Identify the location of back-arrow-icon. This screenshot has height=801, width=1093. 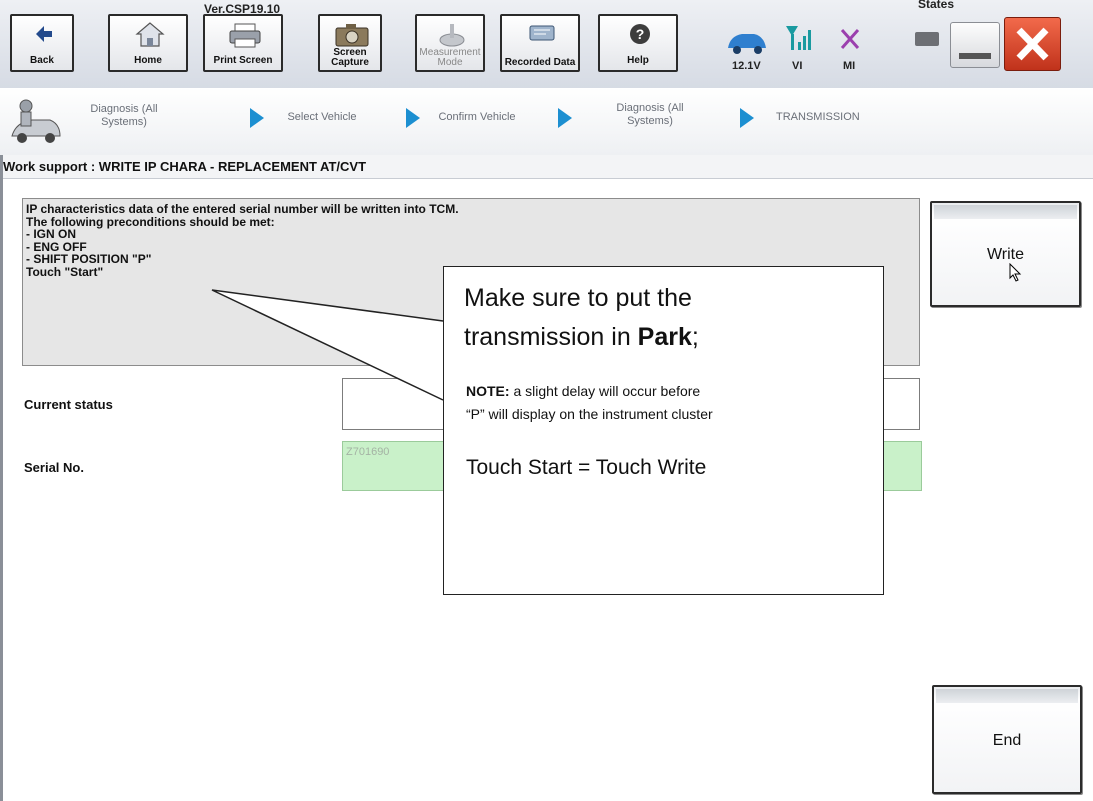
(44, 34).